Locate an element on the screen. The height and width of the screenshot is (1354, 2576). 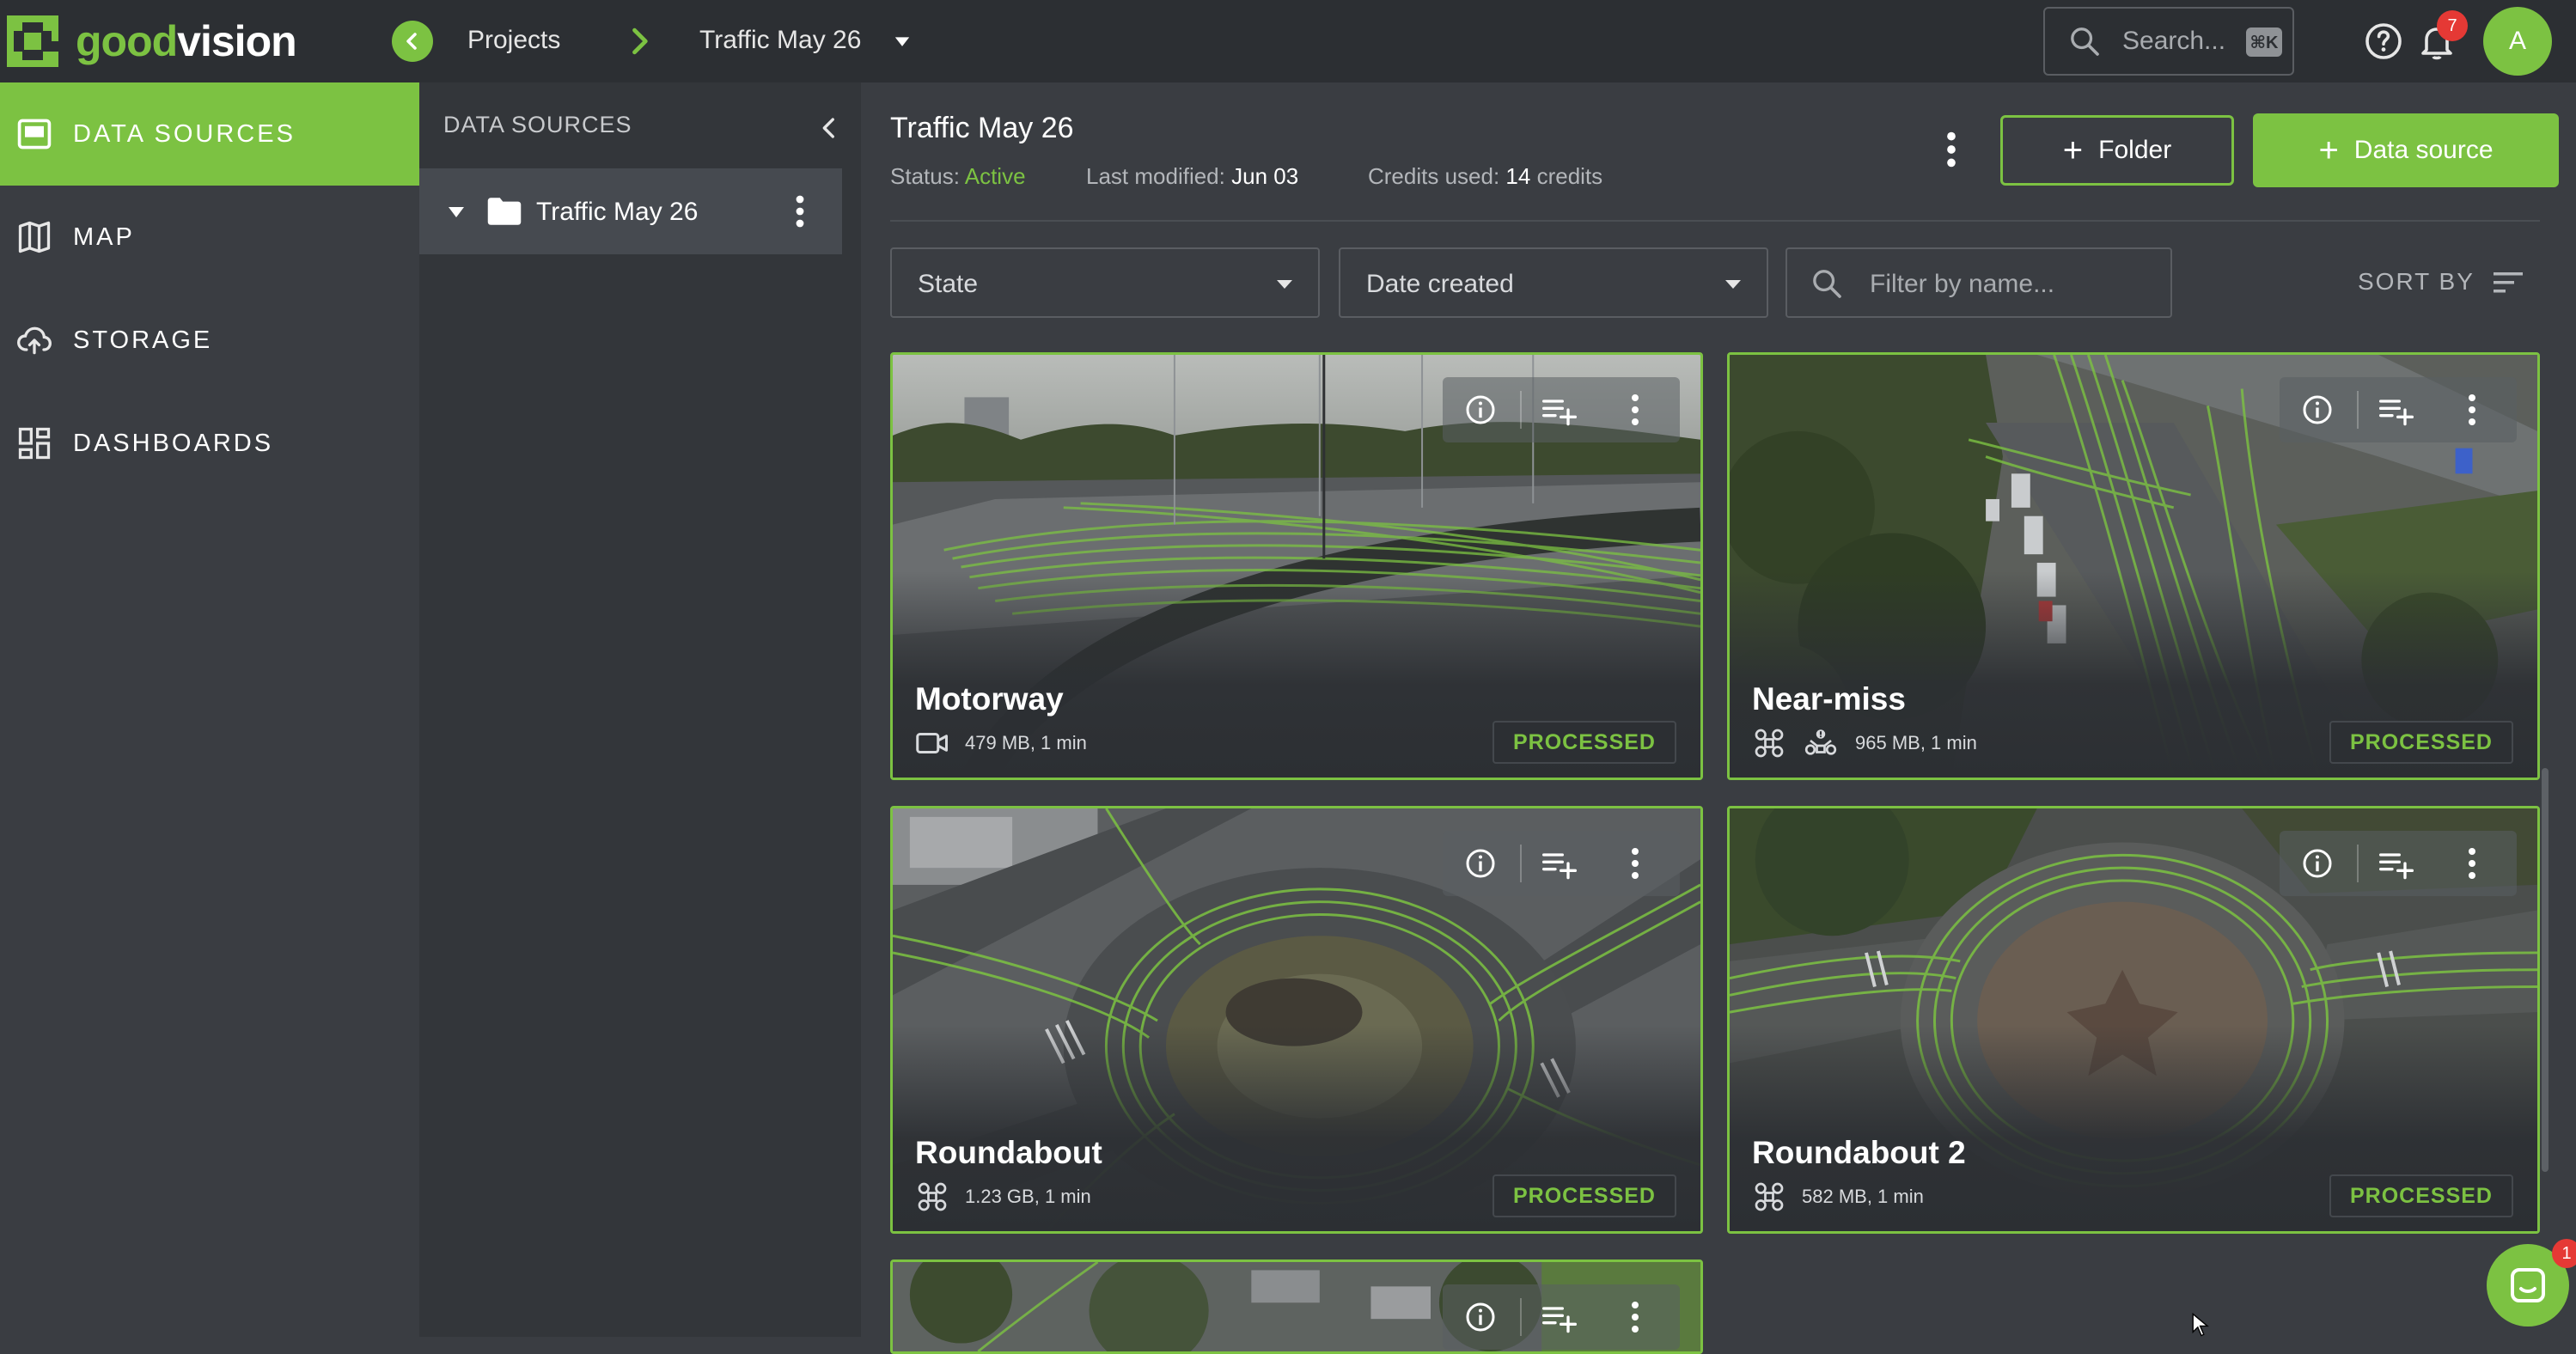
status-meta: Status: Active is located at coordinates (958, 176).